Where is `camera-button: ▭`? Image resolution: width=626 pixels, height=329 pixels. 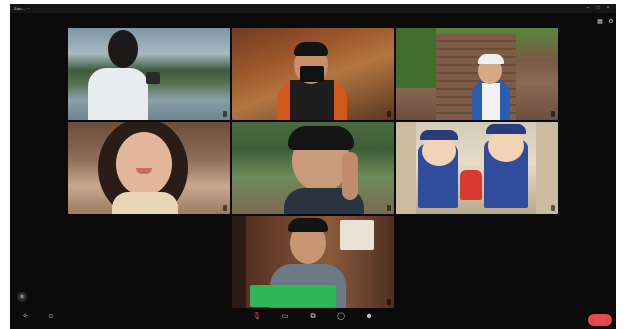 camera-button: ▭ is located at coordinates (285, 320).